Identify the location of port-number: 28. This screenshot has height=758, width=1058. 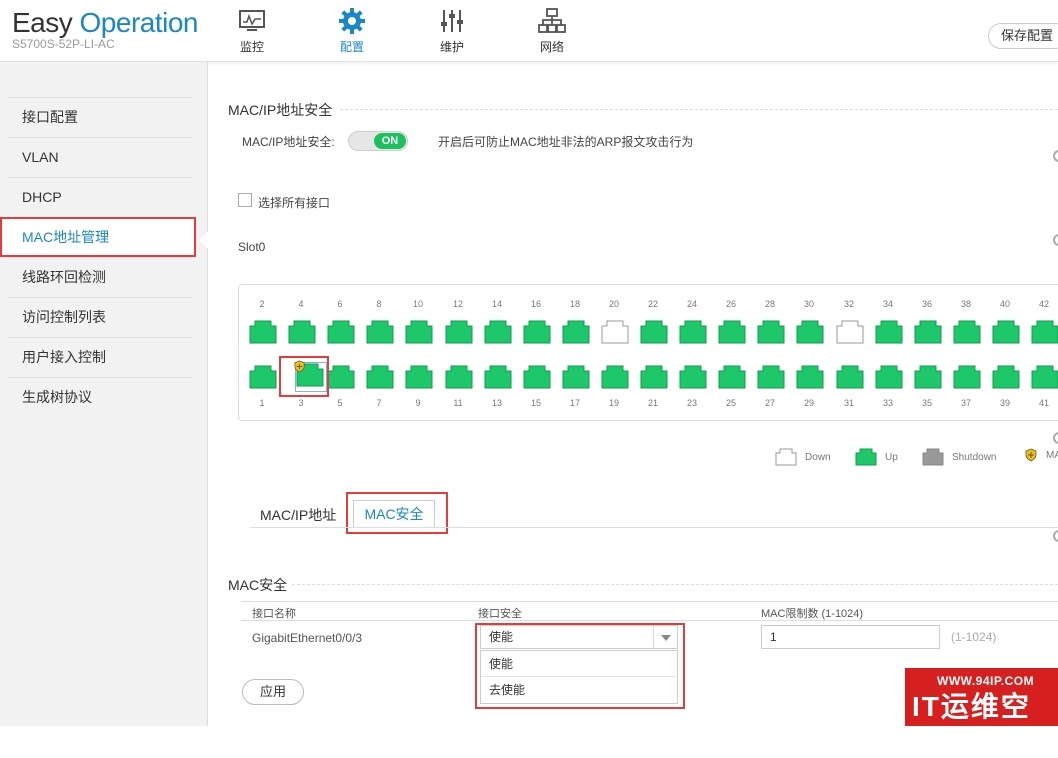
(769, 304).